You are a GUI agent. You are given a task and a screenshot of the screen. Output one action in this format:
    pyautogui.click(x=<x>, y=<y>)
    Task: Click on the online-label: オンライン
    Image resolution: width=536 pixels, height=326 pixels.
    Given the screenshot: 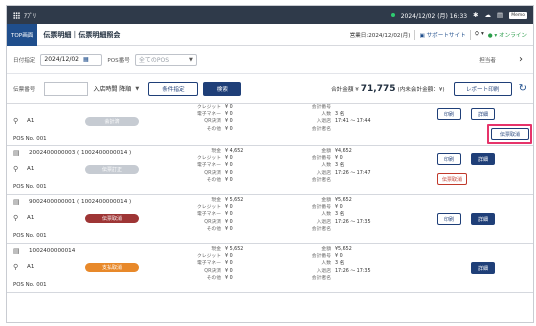 What is the action you would take?
    pyautogui.click(x=513, y=35)
    